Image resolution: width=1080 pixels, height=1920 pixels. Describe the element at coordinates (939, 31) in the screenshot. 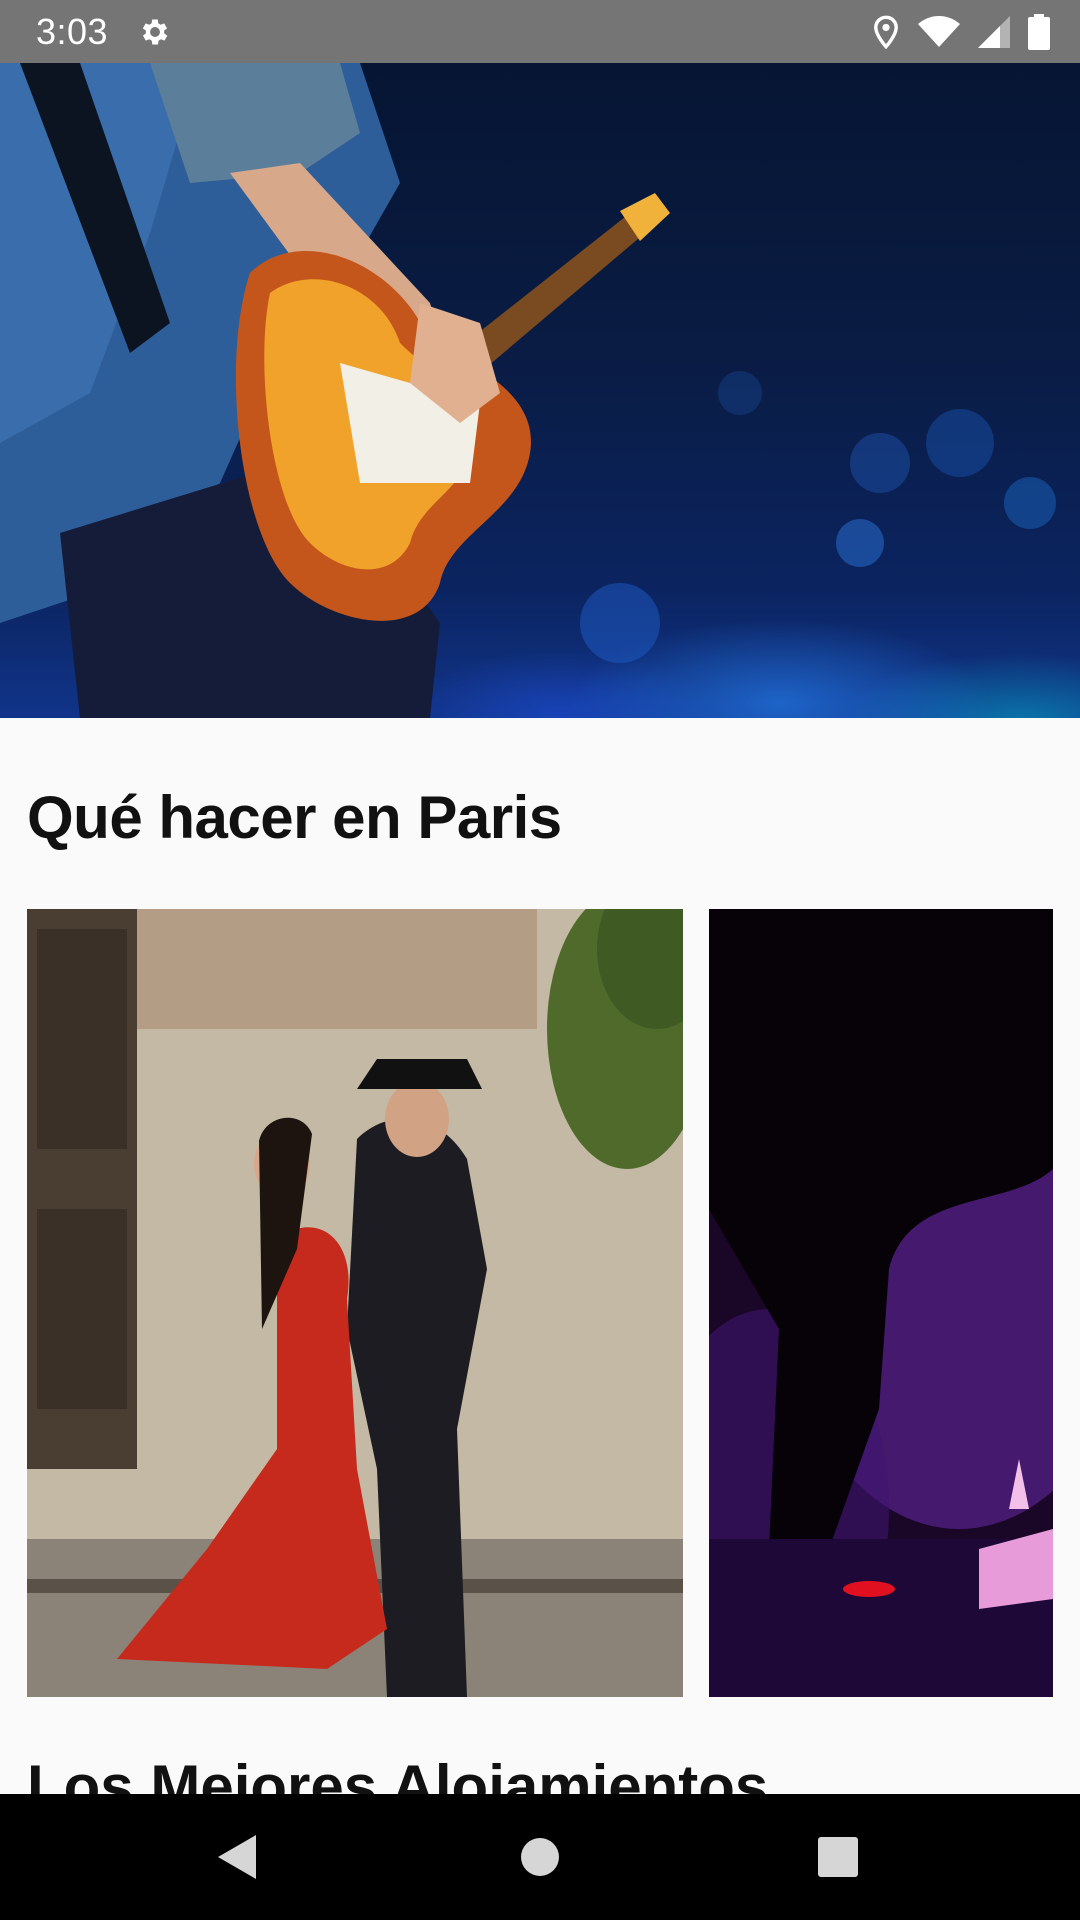

I see `wifi-icon` at that location.